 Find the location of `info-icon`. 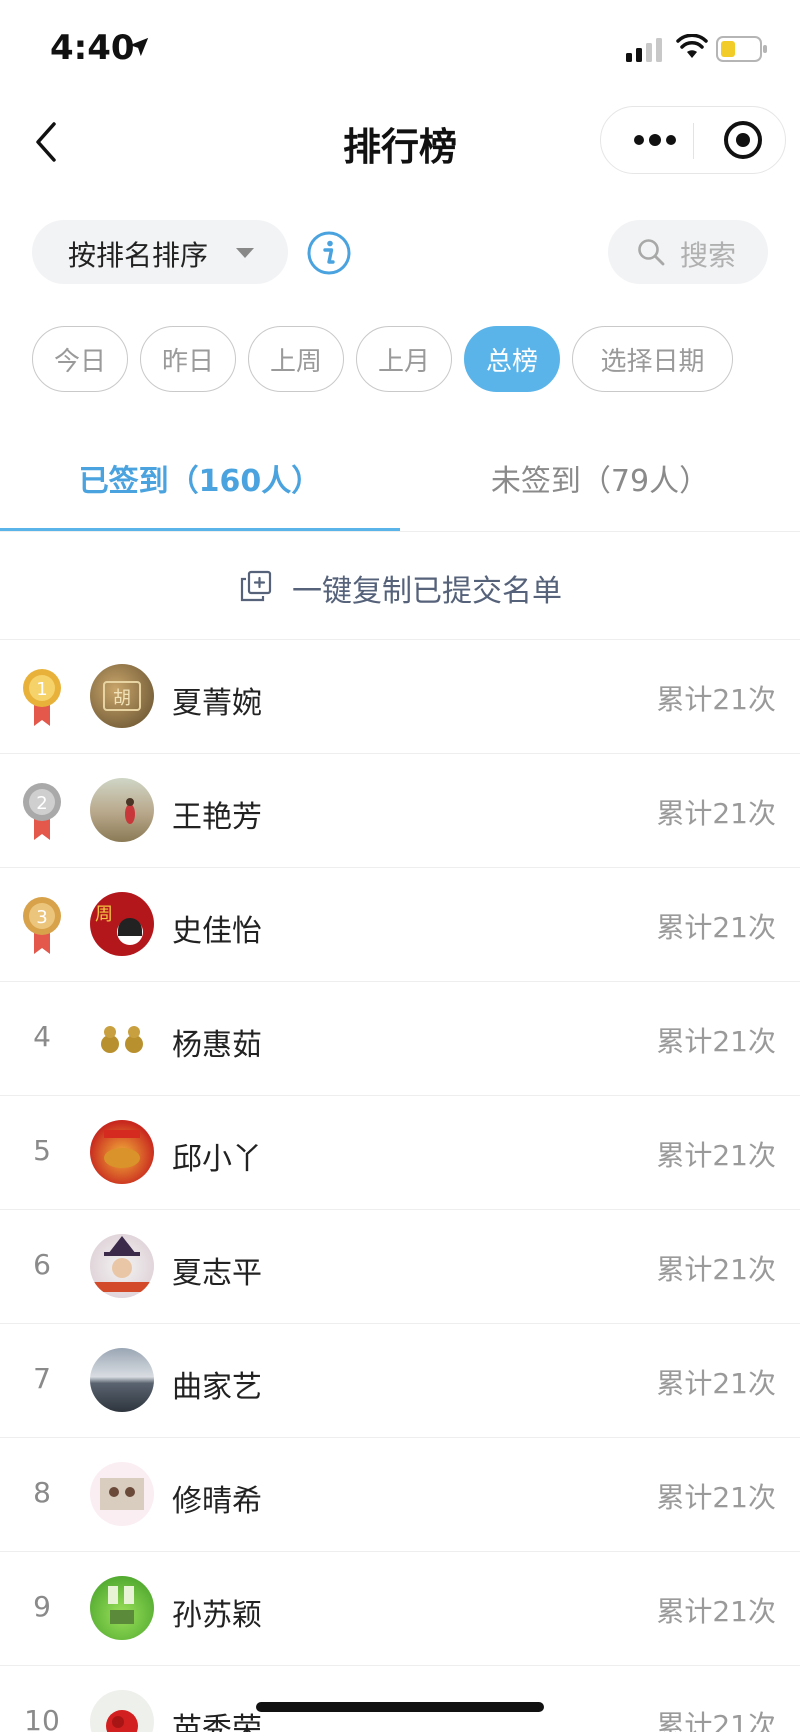

info-icon is located at coordinates (329, 253).